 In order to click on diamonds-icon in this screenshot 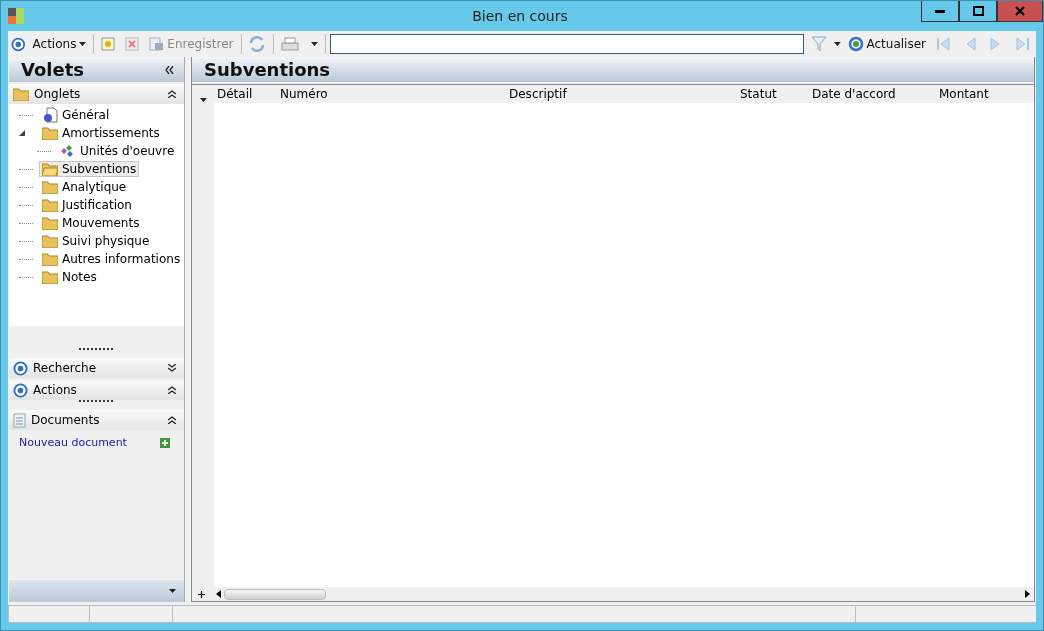, I will do `click(68, 151)`.